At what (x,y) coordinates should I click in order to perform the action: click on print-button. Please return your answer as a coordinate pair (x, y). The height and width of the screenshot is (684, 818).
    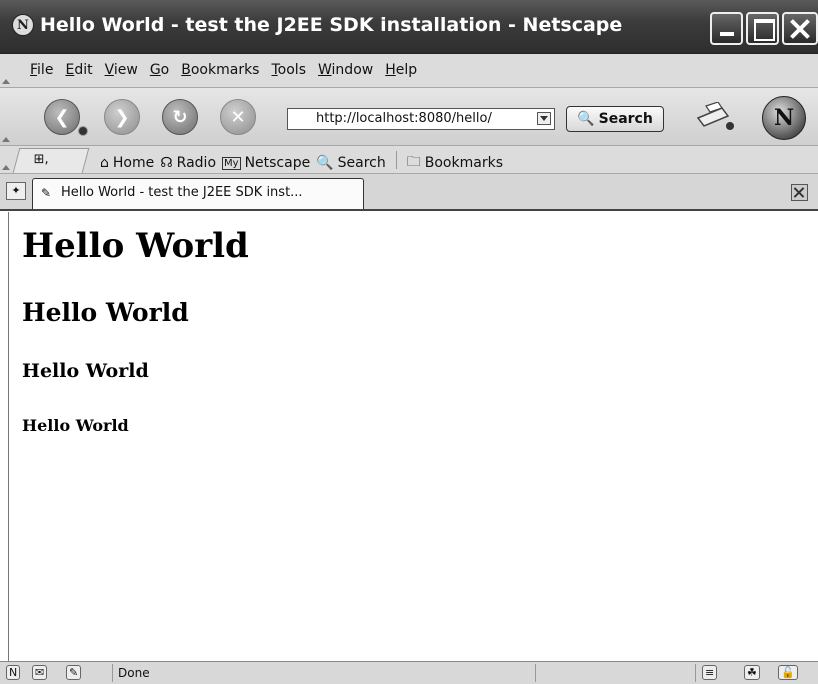
    Looking at the image, I should click on (714, 115).